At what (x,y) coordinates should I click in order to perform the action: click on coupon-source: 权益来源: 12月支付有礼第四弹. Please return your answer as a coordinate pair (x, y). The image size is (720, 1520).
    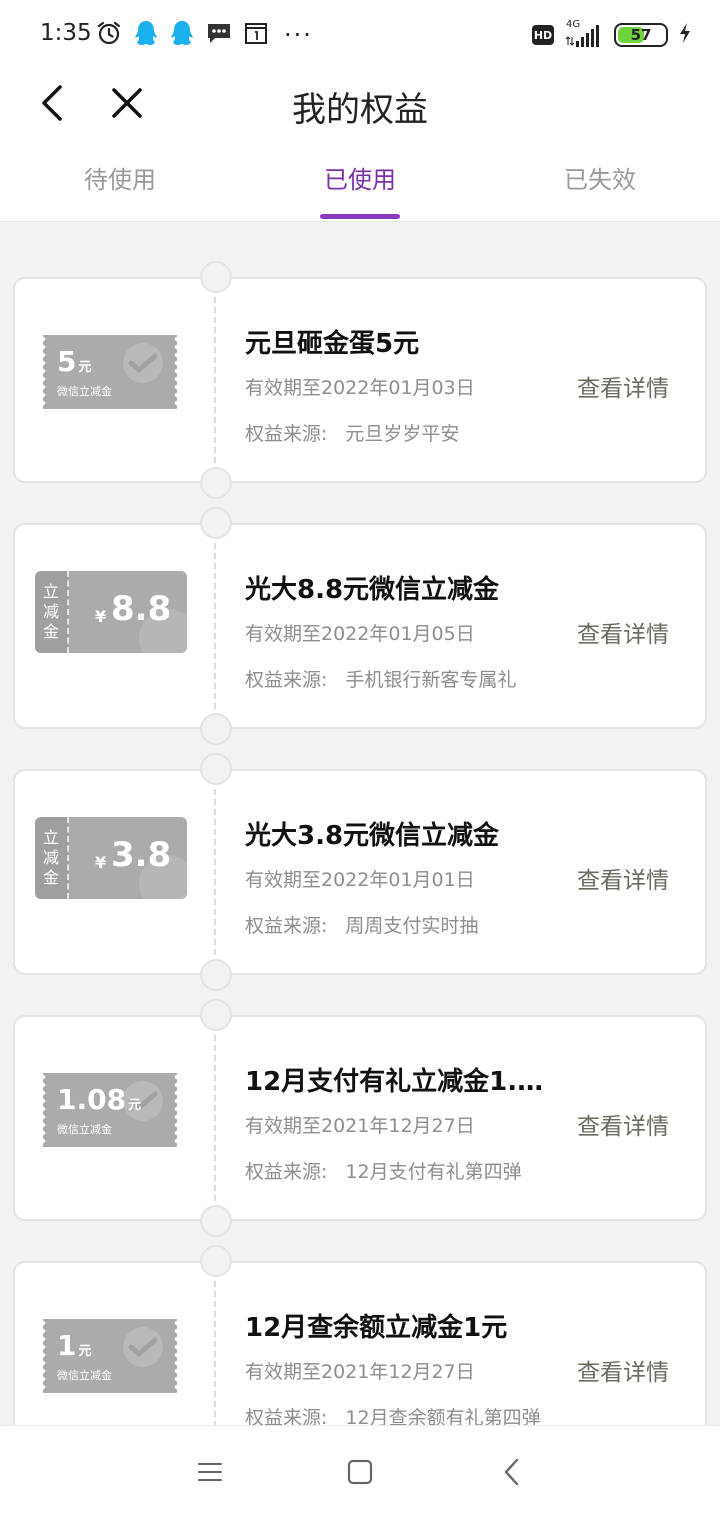
    Looking at the image, I should click on (383, 1172).